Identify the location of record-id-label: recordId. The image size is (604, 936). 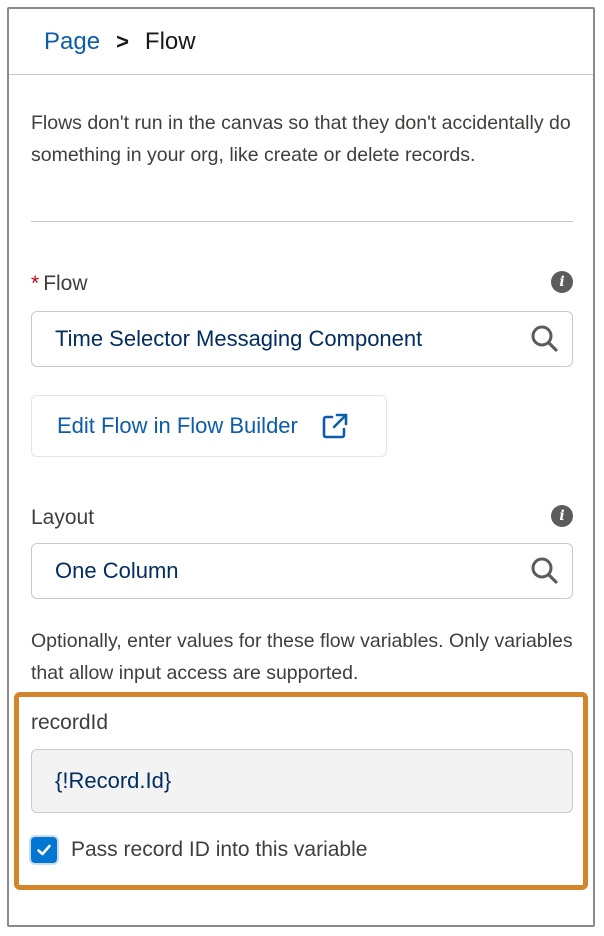
(70, 722).